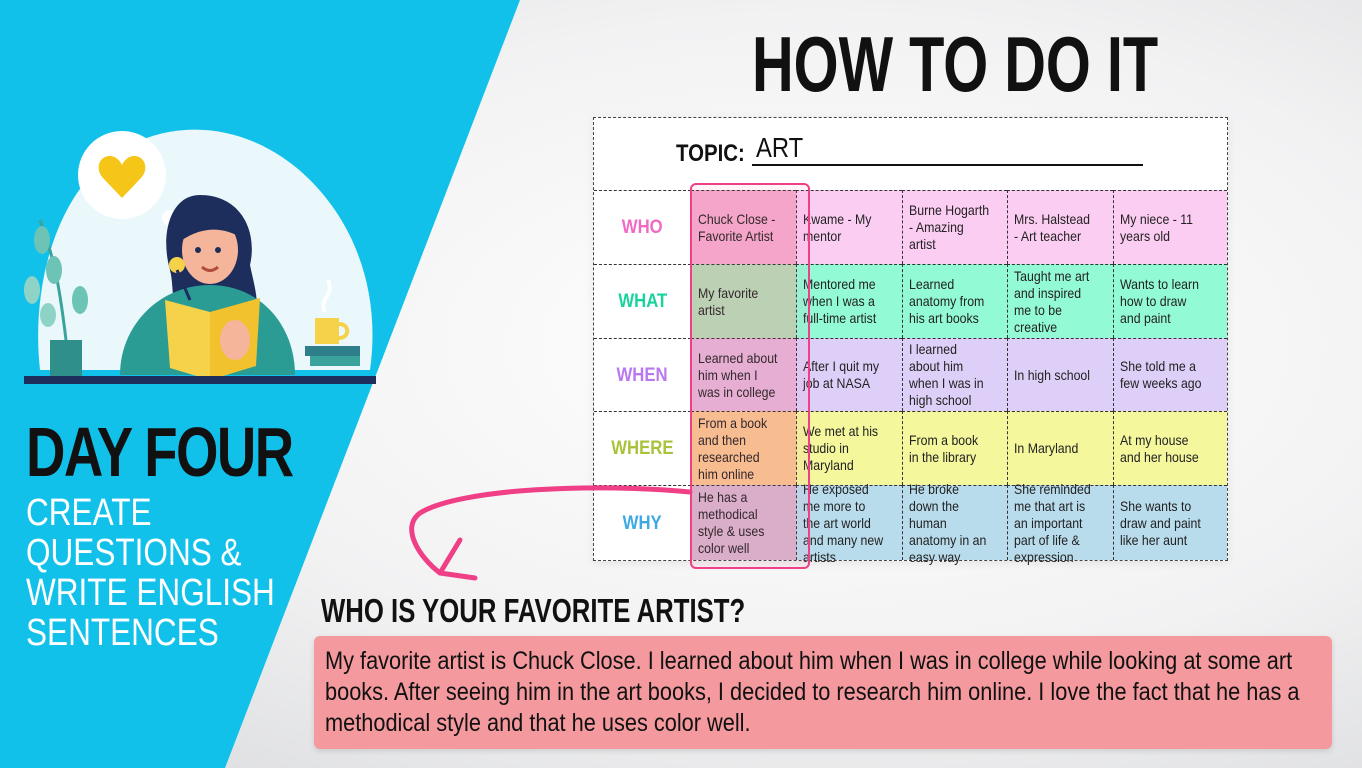  I want to click on topic-label: TOPIC:, so click(710, 153).